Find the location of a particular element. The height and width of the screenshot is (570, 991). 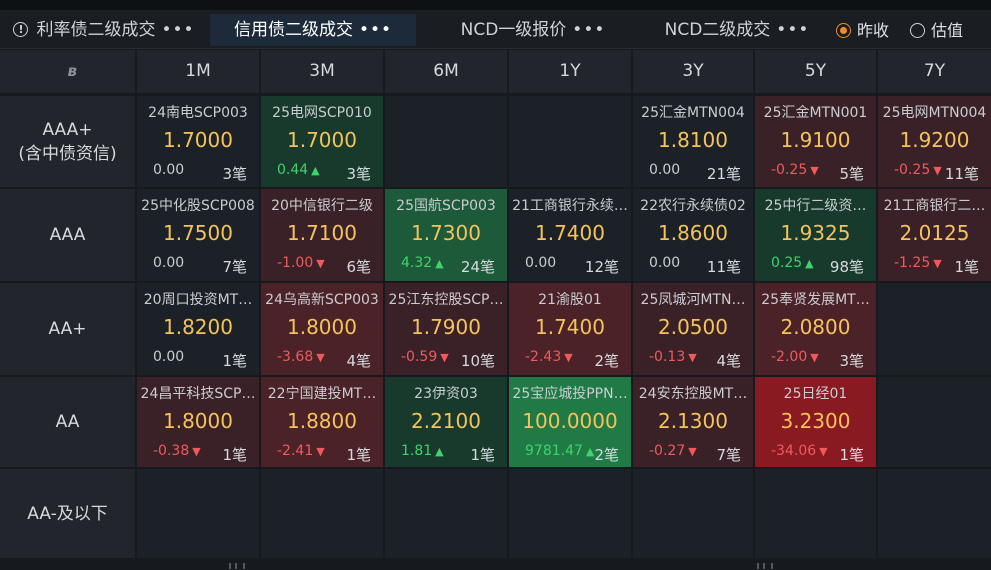

bond-yield: 2.2100 is located at coordinates (446, 421).